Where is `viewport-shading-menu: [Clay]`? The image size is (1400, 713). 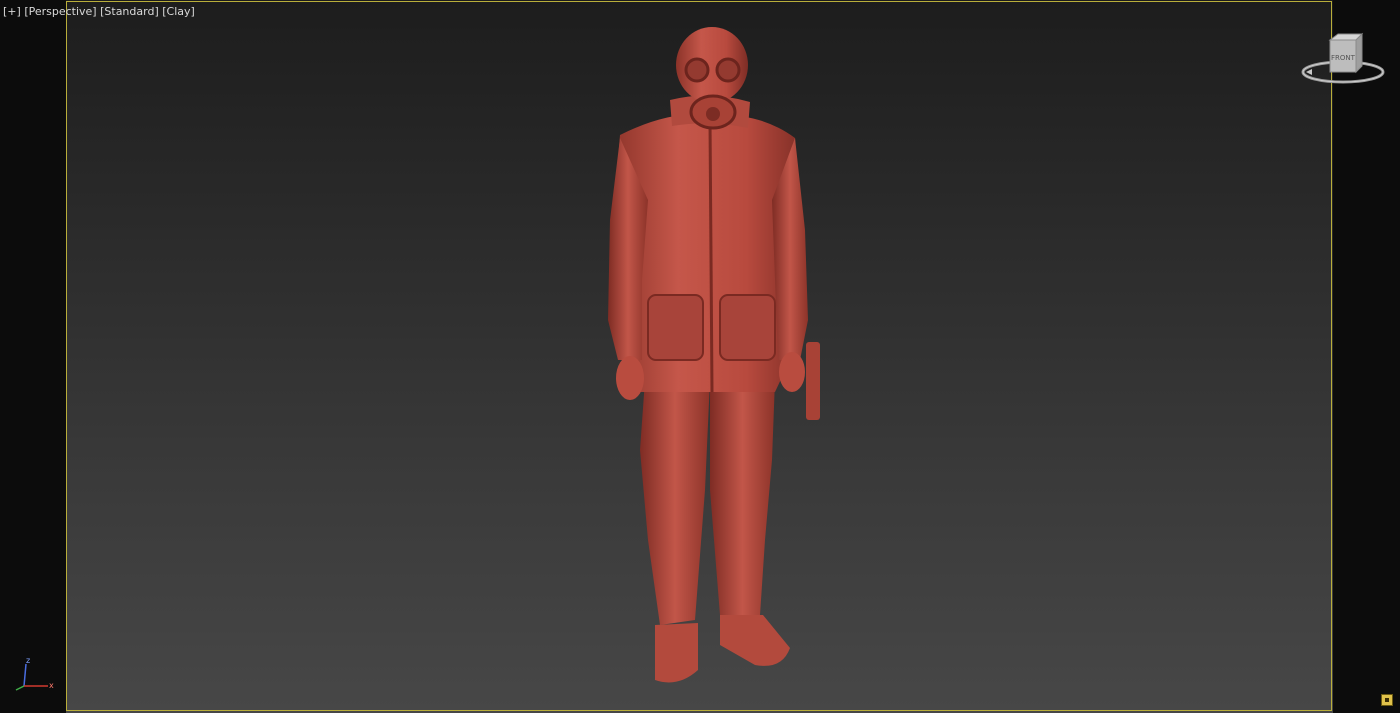
viewport-shading-menu: [Clay] is located at coordinates (178, 11).